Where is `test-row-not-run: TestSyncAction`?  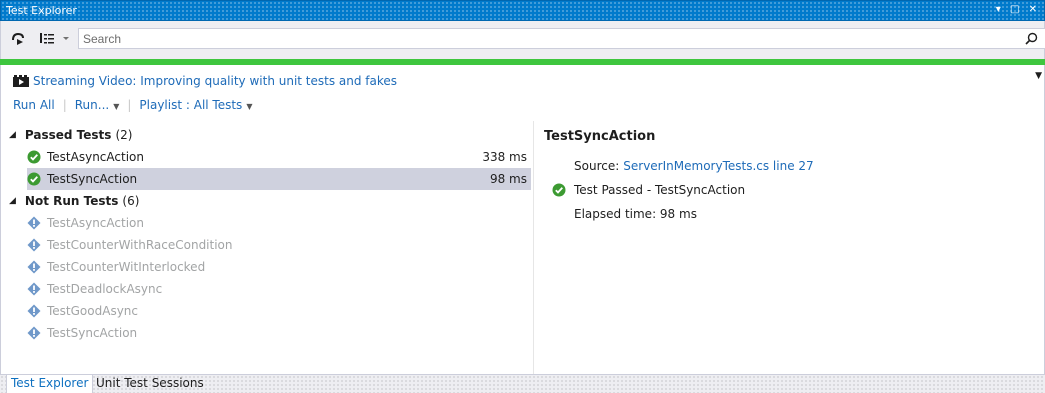 test-row-not-run: TestSyncAction is located at coordinates (279, 333).